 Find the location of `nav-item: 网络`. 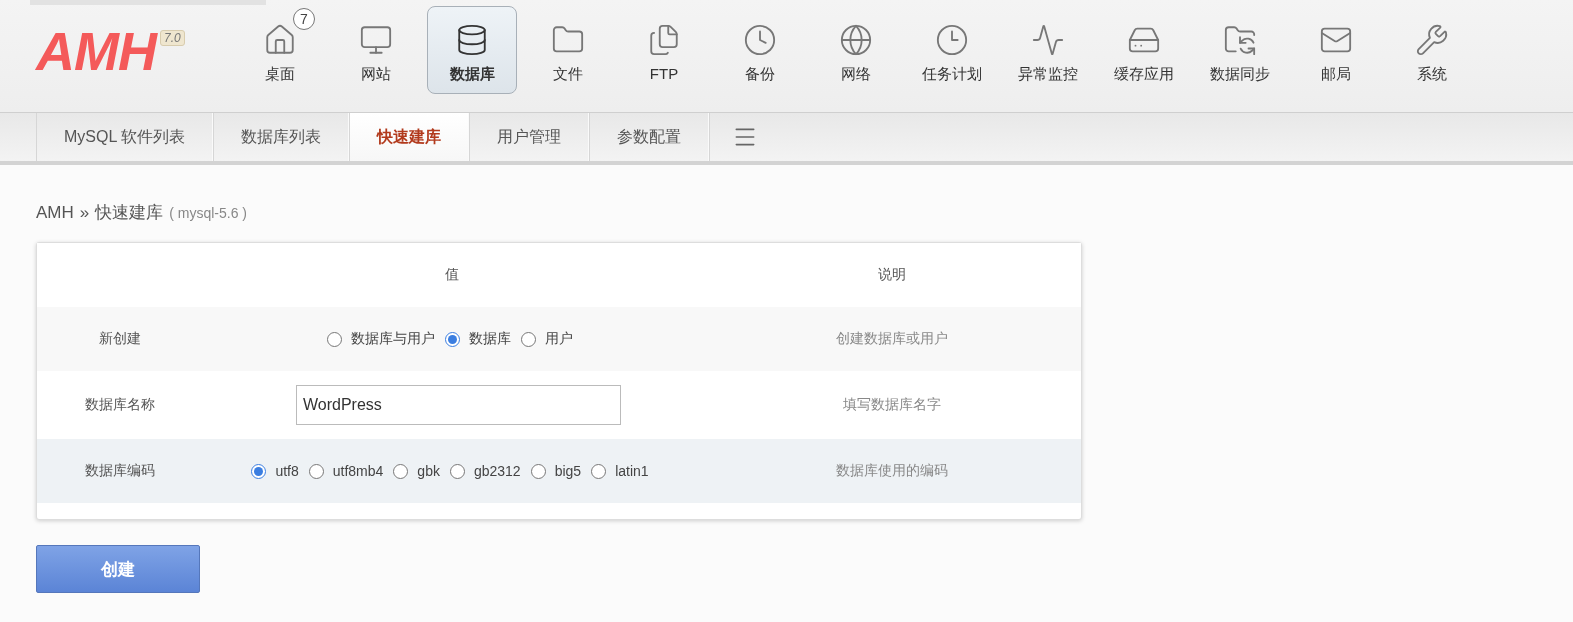

nav-item: 网络 is located at coordinates (856, 50).